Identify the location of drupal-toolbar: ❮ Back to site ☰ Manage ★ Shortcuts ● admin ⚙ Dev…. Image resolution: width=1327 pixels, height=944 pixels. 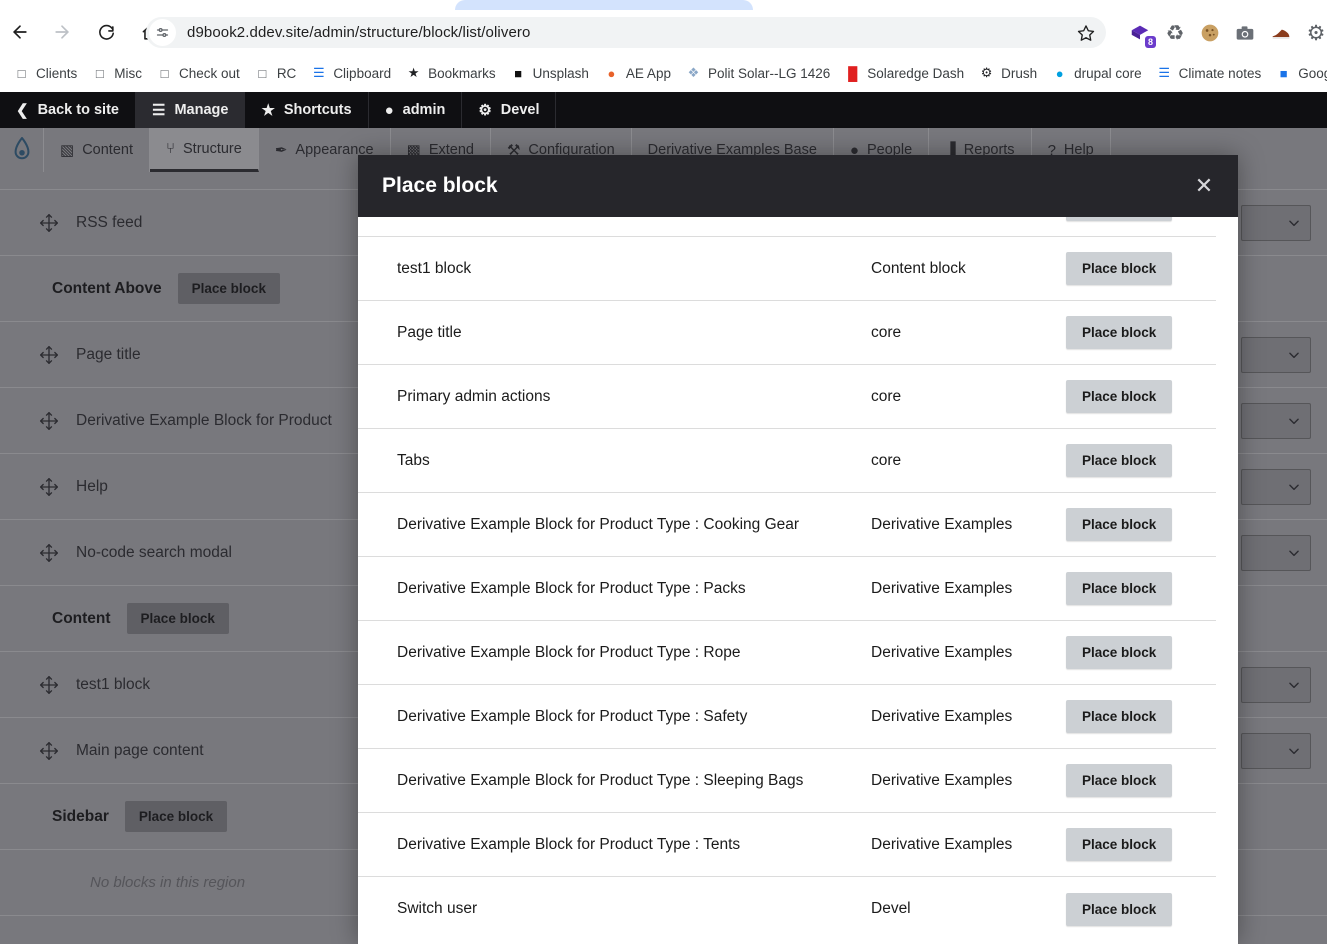
(663, 110).